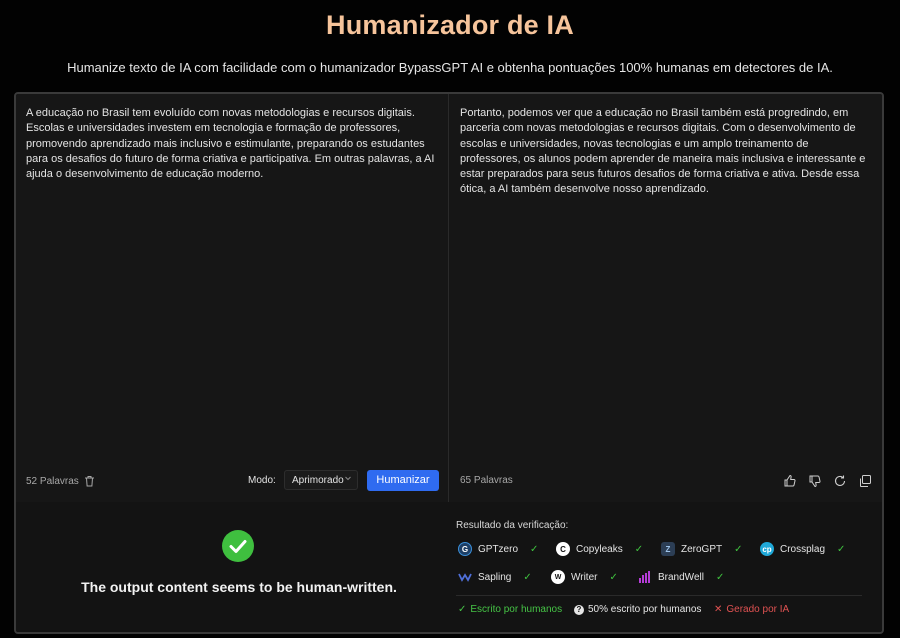 This screenshot has width=900, height=638. I want to click on sapling-icon, so click(465, 577).